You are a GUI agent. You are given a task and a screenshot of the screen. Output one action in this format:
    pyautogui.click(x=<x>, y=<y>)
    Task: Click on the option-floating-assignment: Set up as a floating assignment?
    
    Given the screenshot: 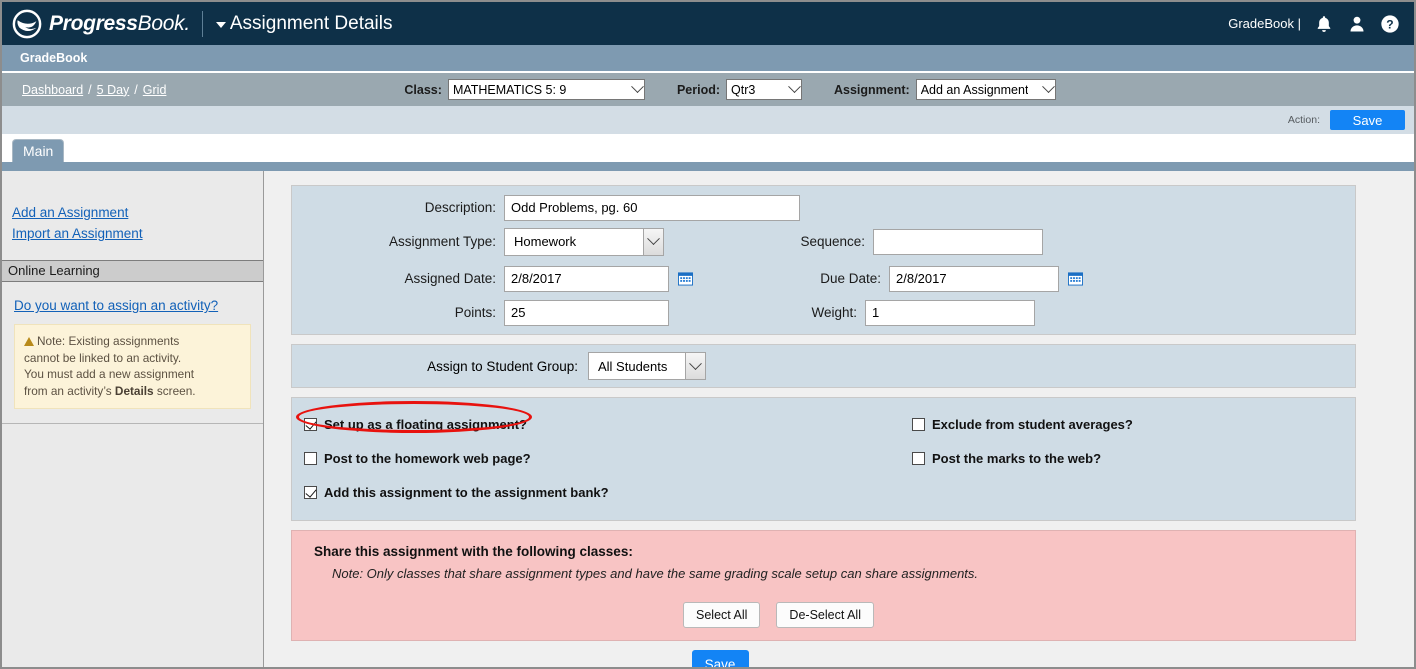 What is the action you would take?
    pyautogui.click(x=603, y=424)
    